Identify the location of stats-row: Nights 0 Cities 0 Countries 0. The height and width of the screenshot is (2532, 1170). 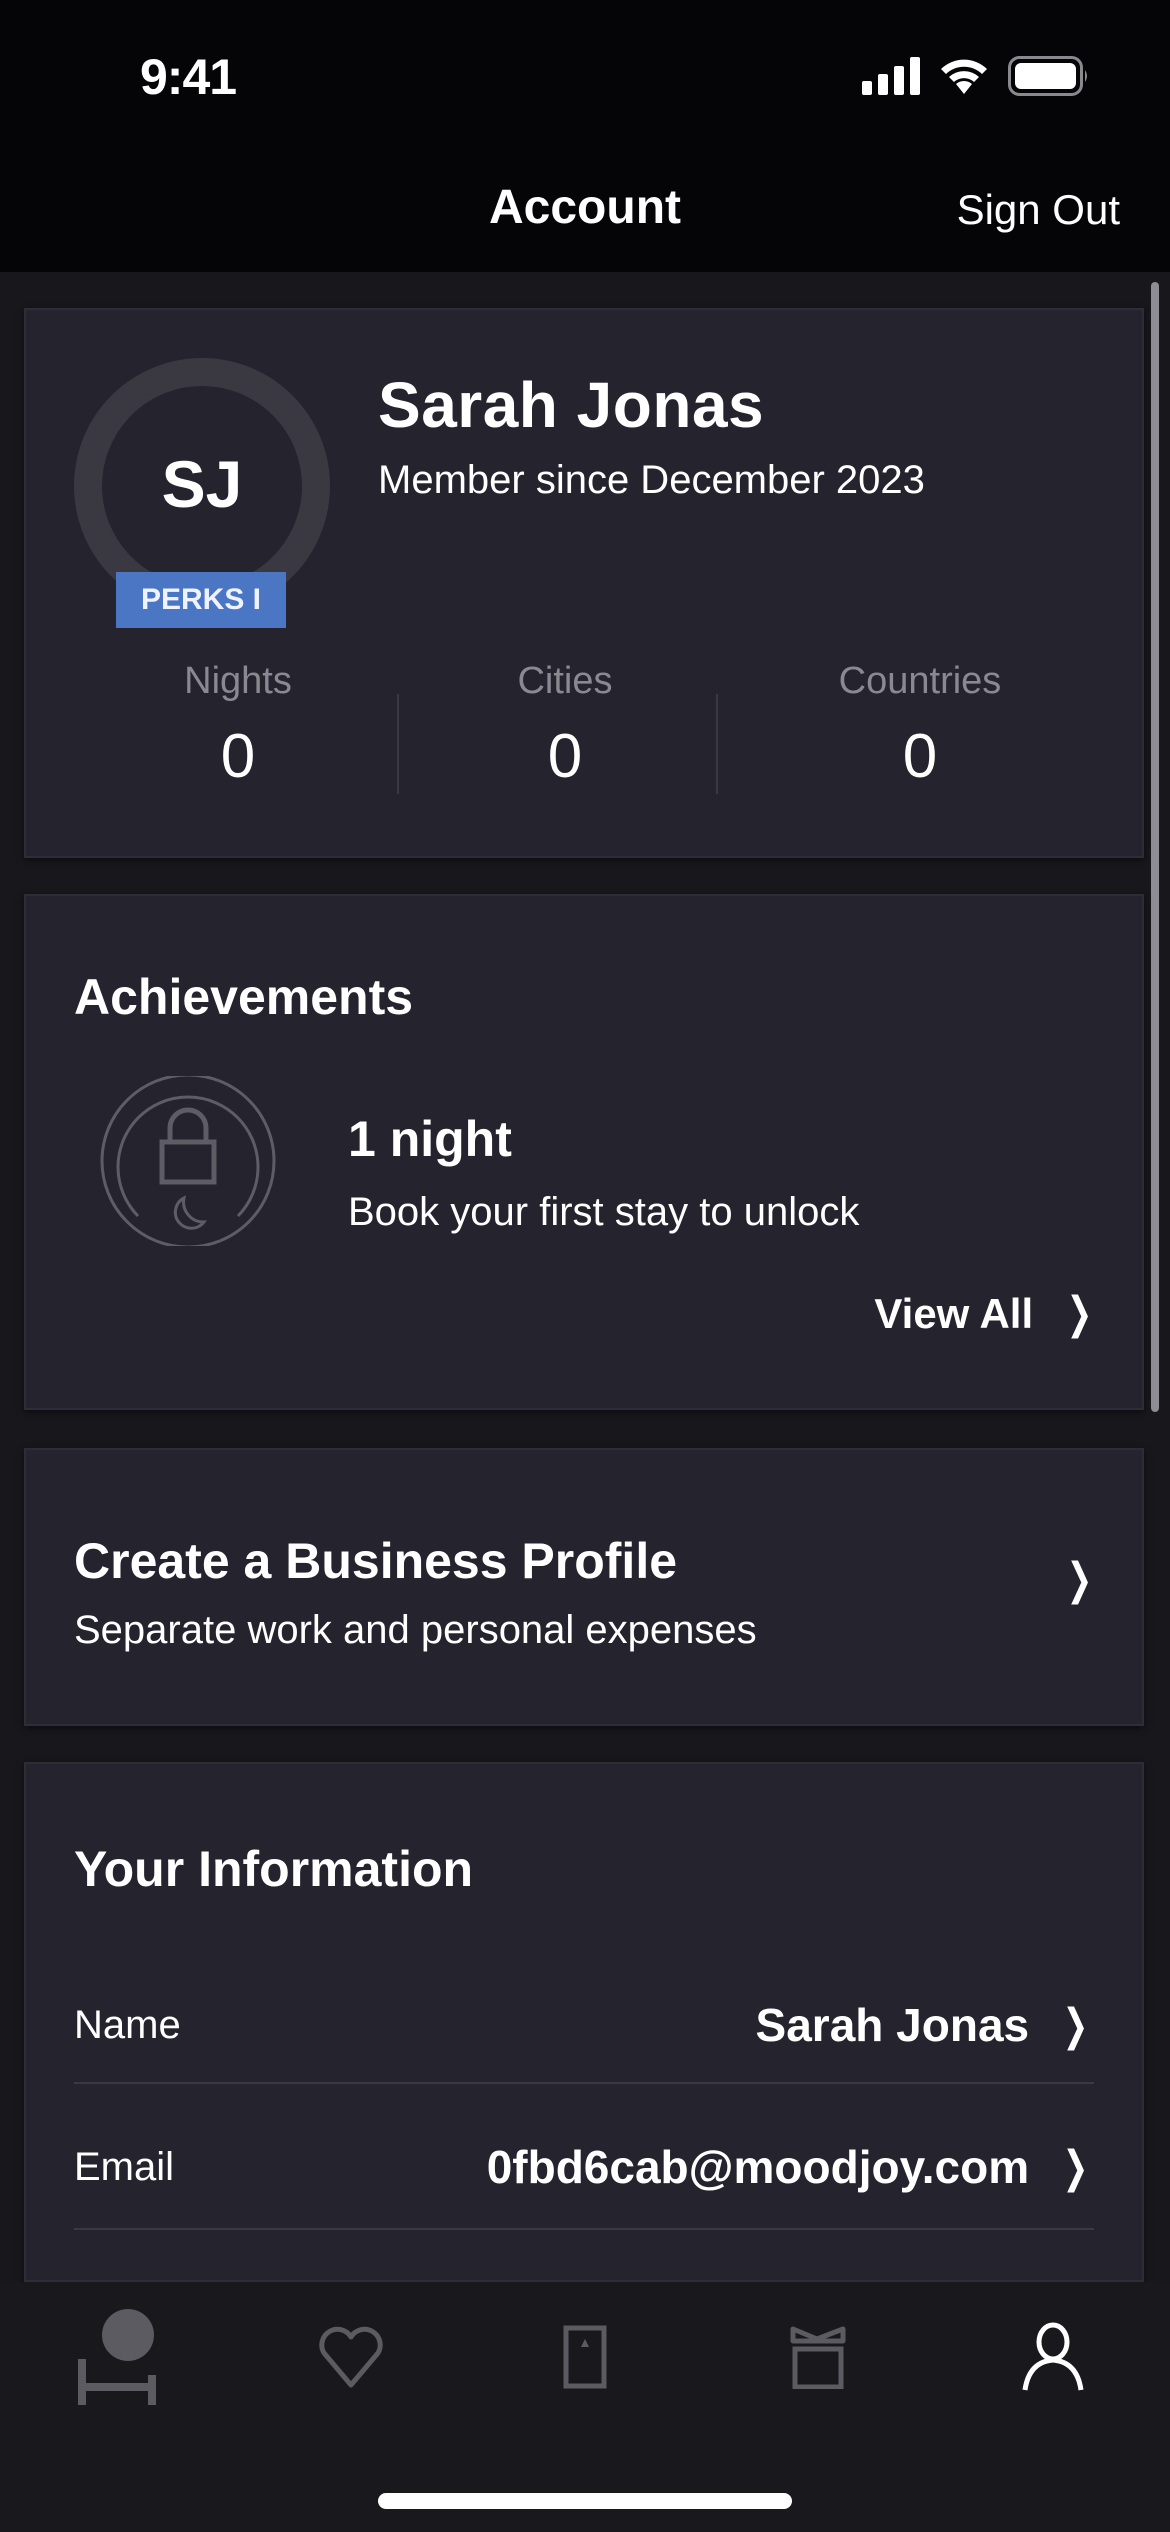
(584, 730).